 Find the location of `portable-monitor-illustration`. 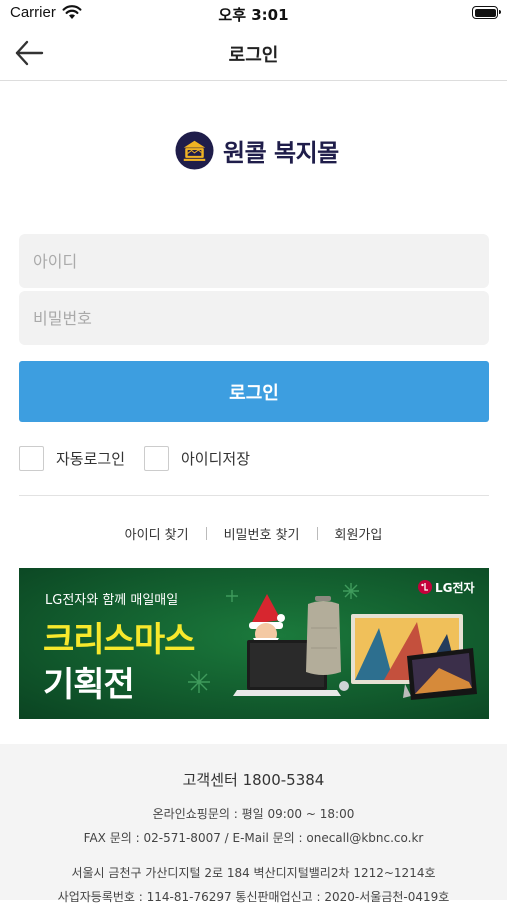

portable-monitor-illustration is located at coordinates (442, 674).